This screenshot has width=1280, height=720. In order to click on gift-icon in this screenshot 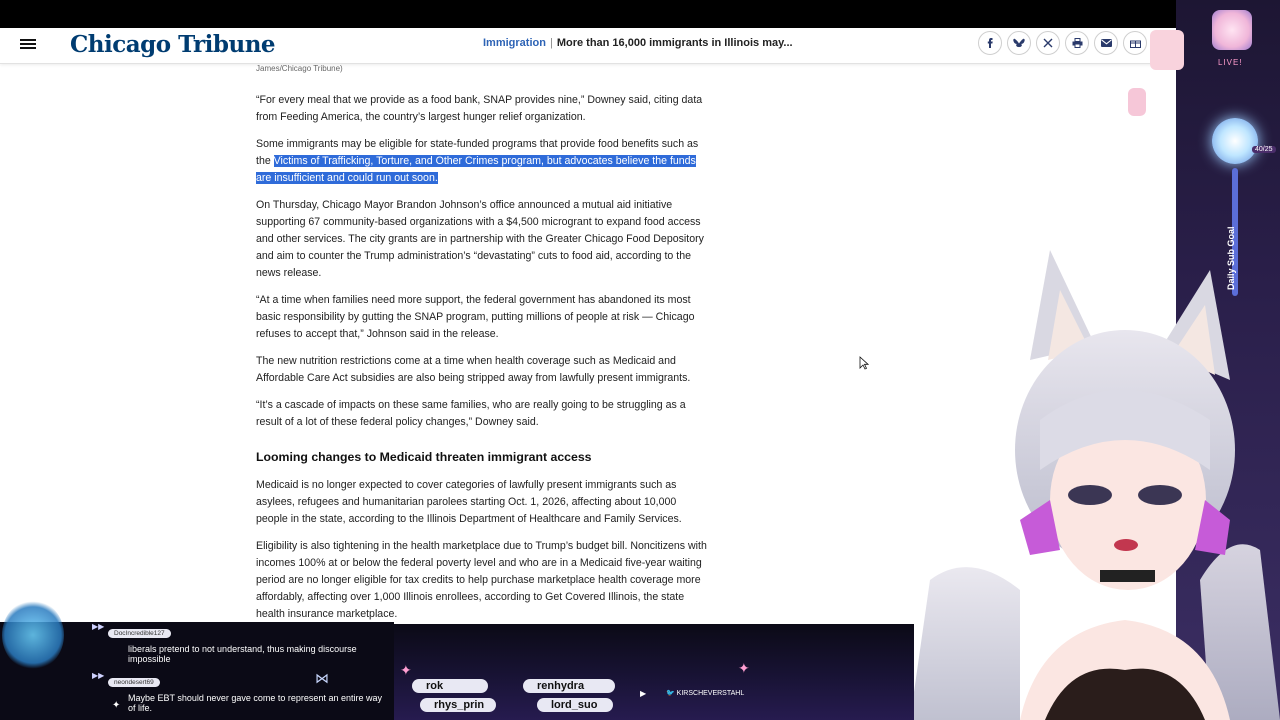, I will do `click(1135, 43)`.